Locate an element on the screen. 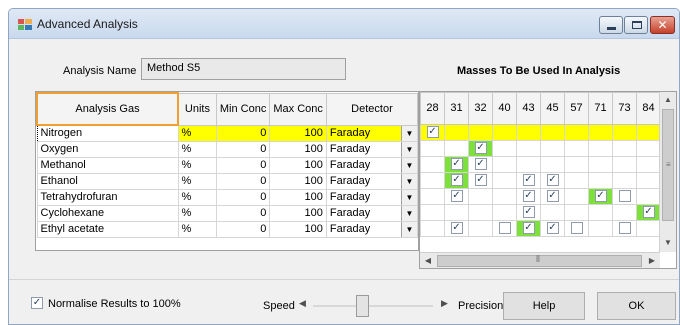 The height and width of the screenshot is (325, 680). column-header-max-conc: Max Conc is located at coordinates (298, 109).